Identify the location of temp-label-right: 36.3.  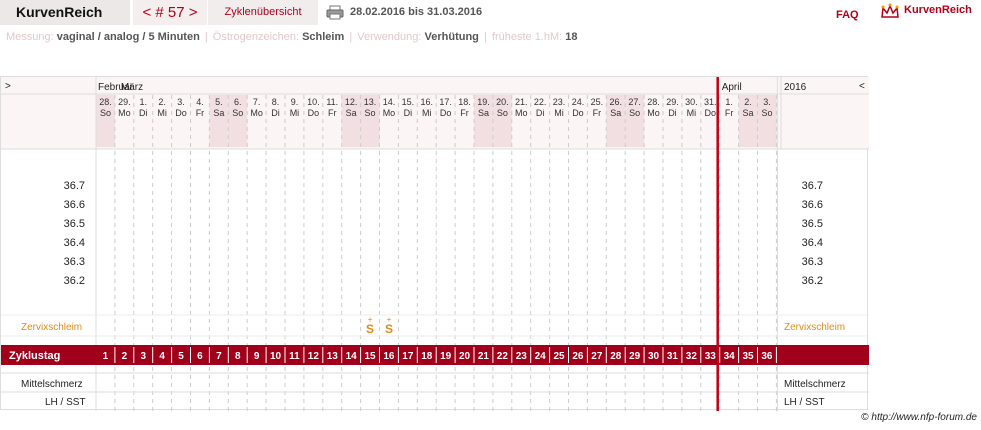
(812, 262).